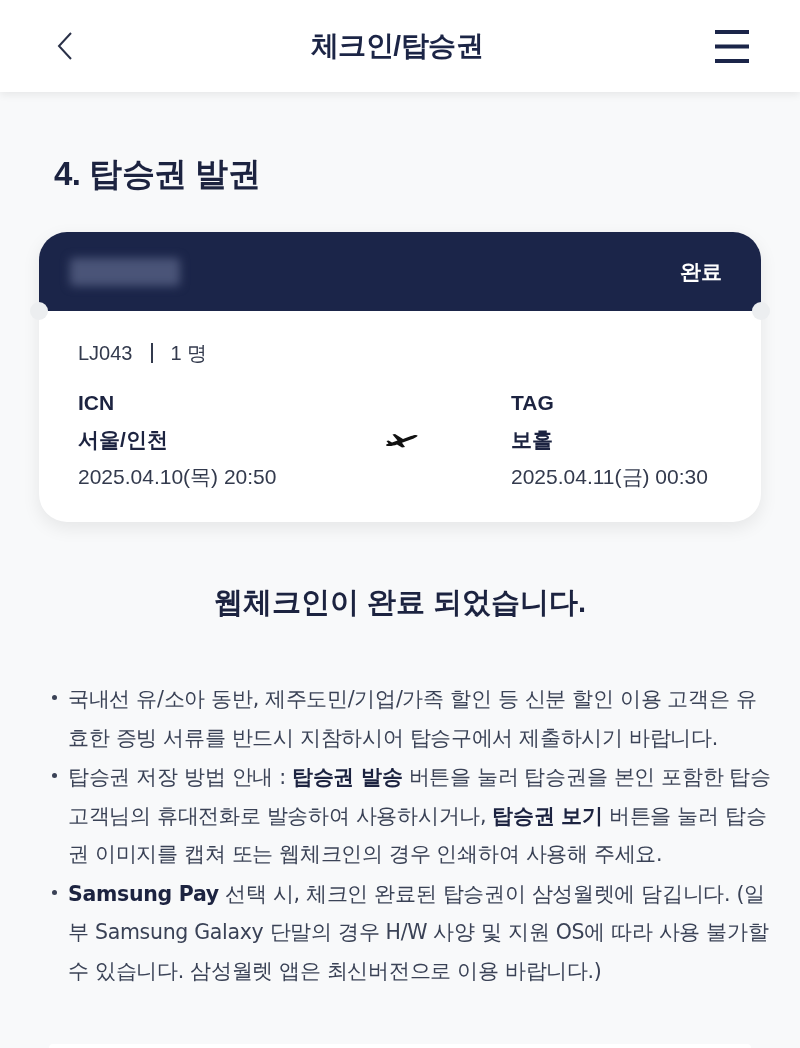 The height and width of the screenshot is (1048, 800). I want to click on airplane-icon, so click(402, 439).